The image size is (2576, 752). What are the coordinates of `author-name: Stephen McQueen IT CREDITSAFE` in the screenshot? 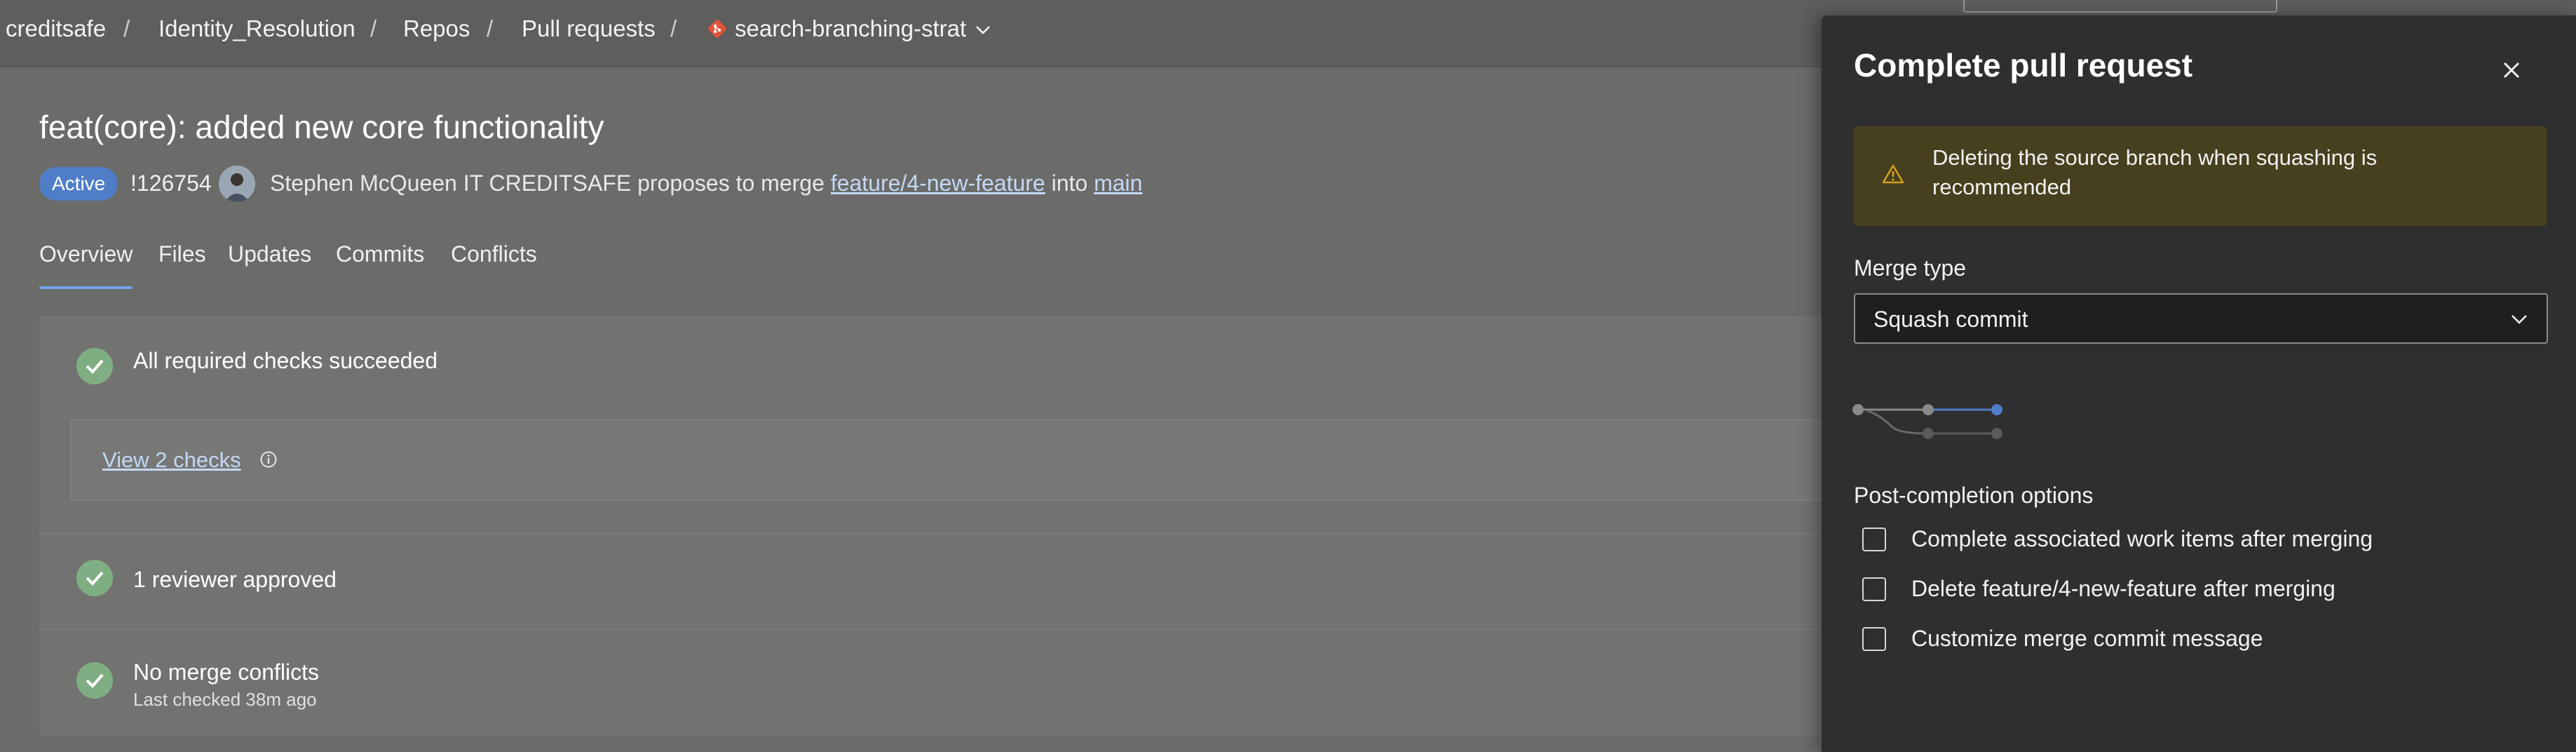 It's located at (450, 183).